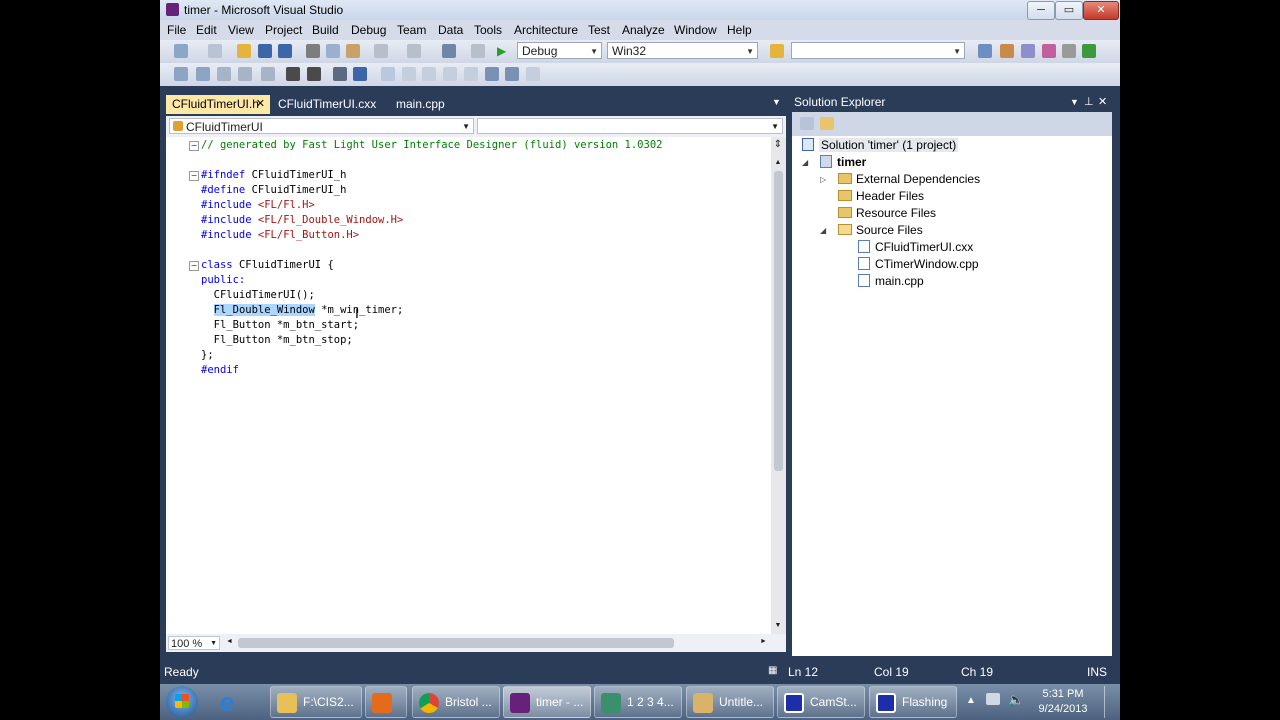 The height and width of the screenshot is (720, 1280). What do you see at coordinates (512, 74) in the screenshot?
I see `next-bookmark-document-icon` at bounding box center [512, 74].